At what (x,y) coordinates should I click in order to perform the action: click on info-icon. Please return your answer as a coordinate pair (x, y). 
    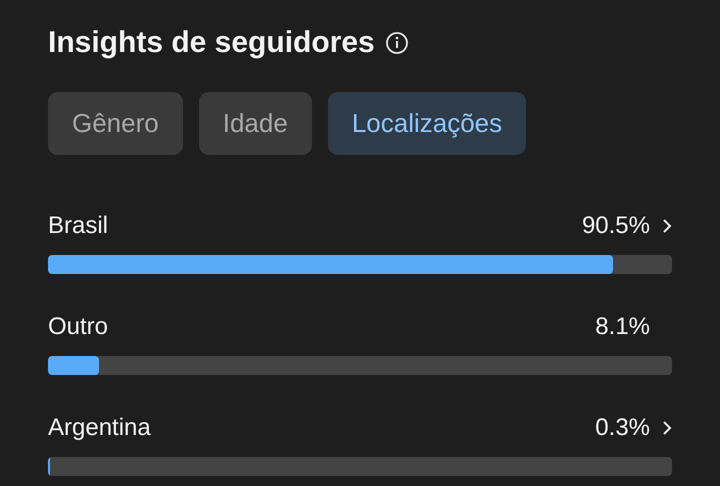
    Looking at the image, I should click on (396, 43).